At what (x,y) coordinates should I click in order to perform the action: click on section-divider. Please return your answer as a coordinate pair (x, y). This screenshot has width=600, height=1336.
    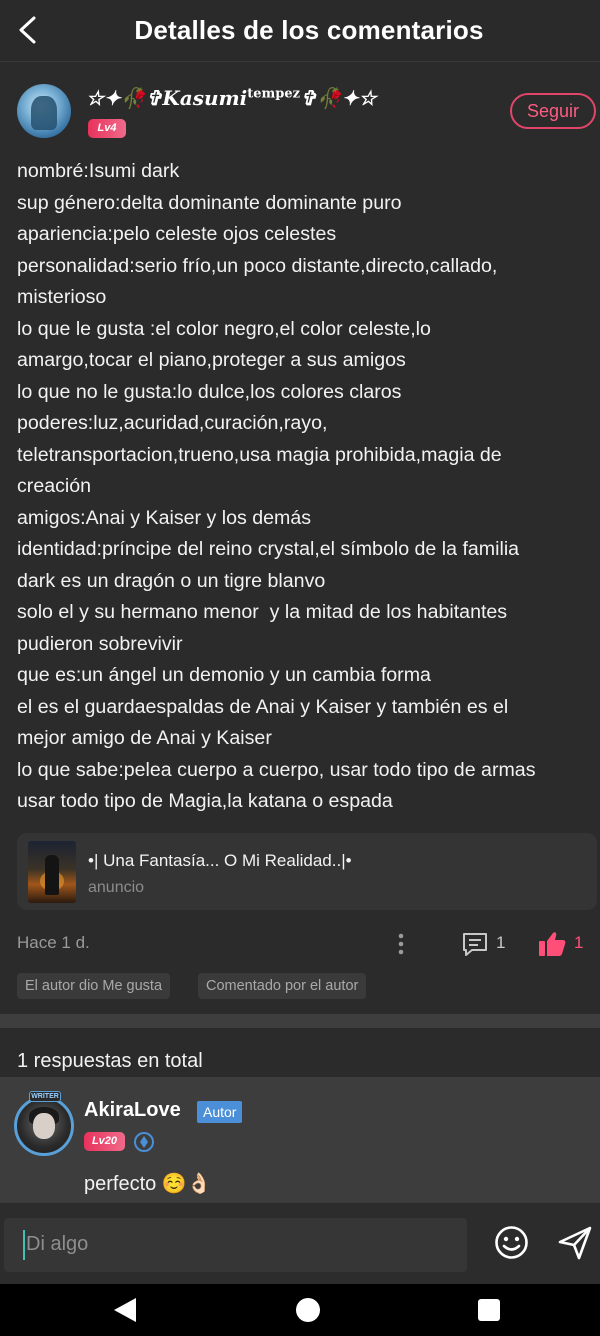
    Looking at the image, I should click on (300, 1021).